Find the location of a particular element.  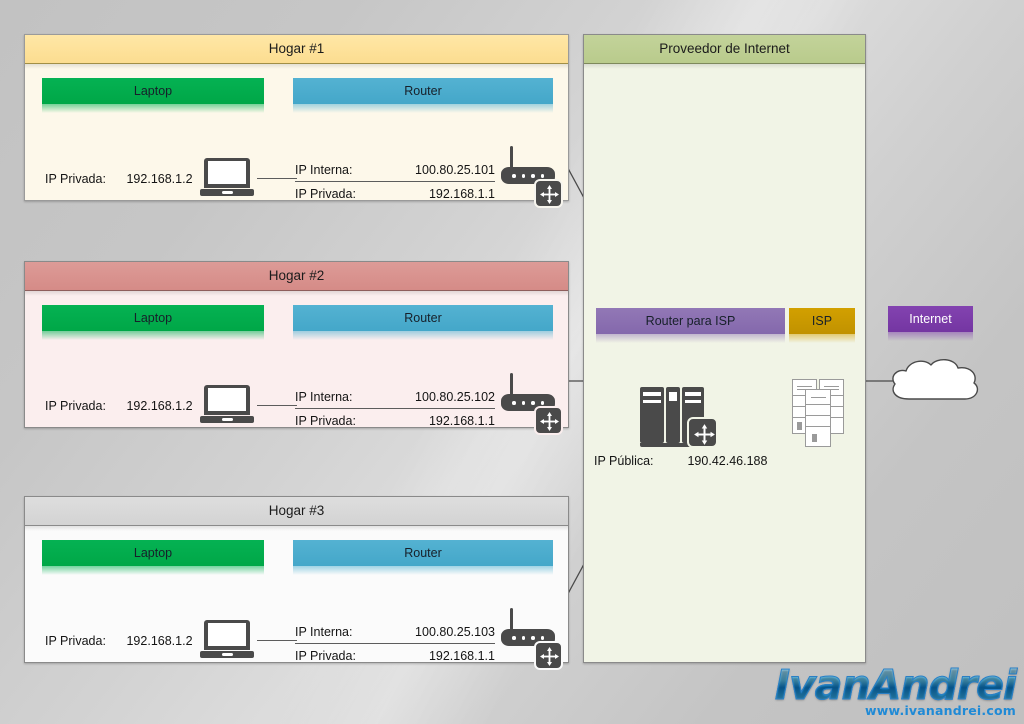

home-2-router-divider is located at coordinates (395, 408).